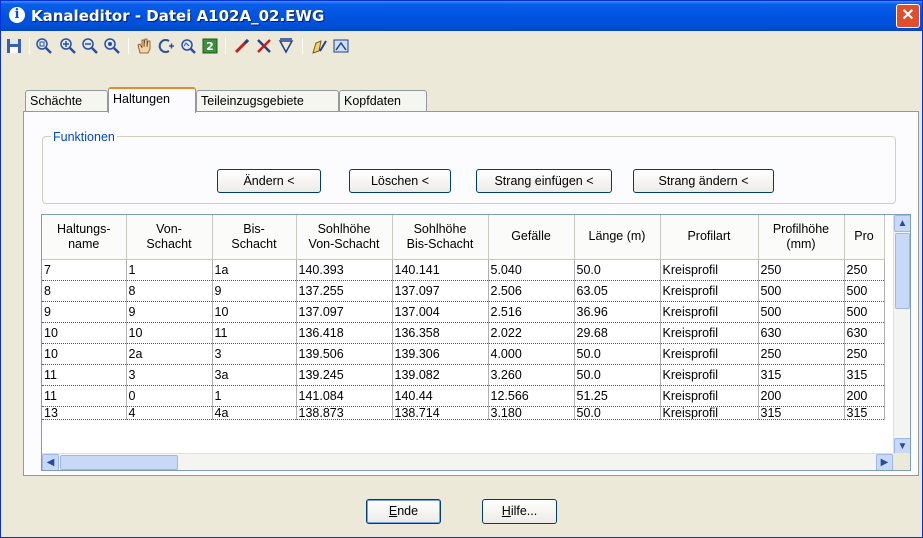 This screenshot has height=538, width=923. I want to click on table-cell: 4a, so click(254, 413).